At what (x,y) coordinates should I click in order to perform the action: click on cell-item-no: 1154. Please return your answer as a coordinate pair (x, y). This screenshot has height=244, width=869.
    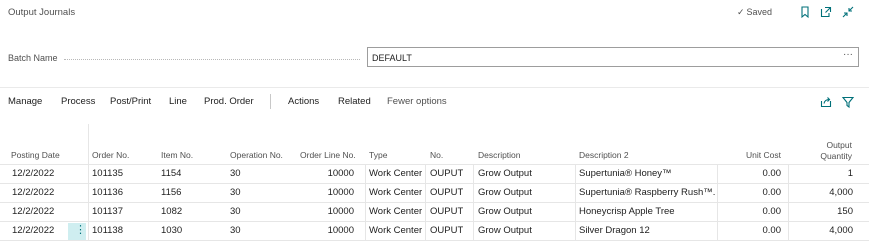
    Looking at the image, I should click on (171, 173).